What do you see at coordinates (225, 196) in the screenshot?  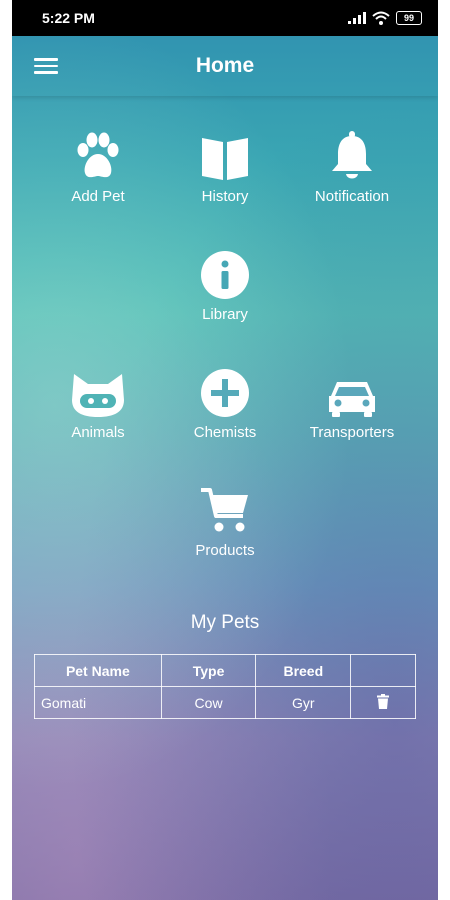 I see `history-label: History` at bounding box center [225, 196].